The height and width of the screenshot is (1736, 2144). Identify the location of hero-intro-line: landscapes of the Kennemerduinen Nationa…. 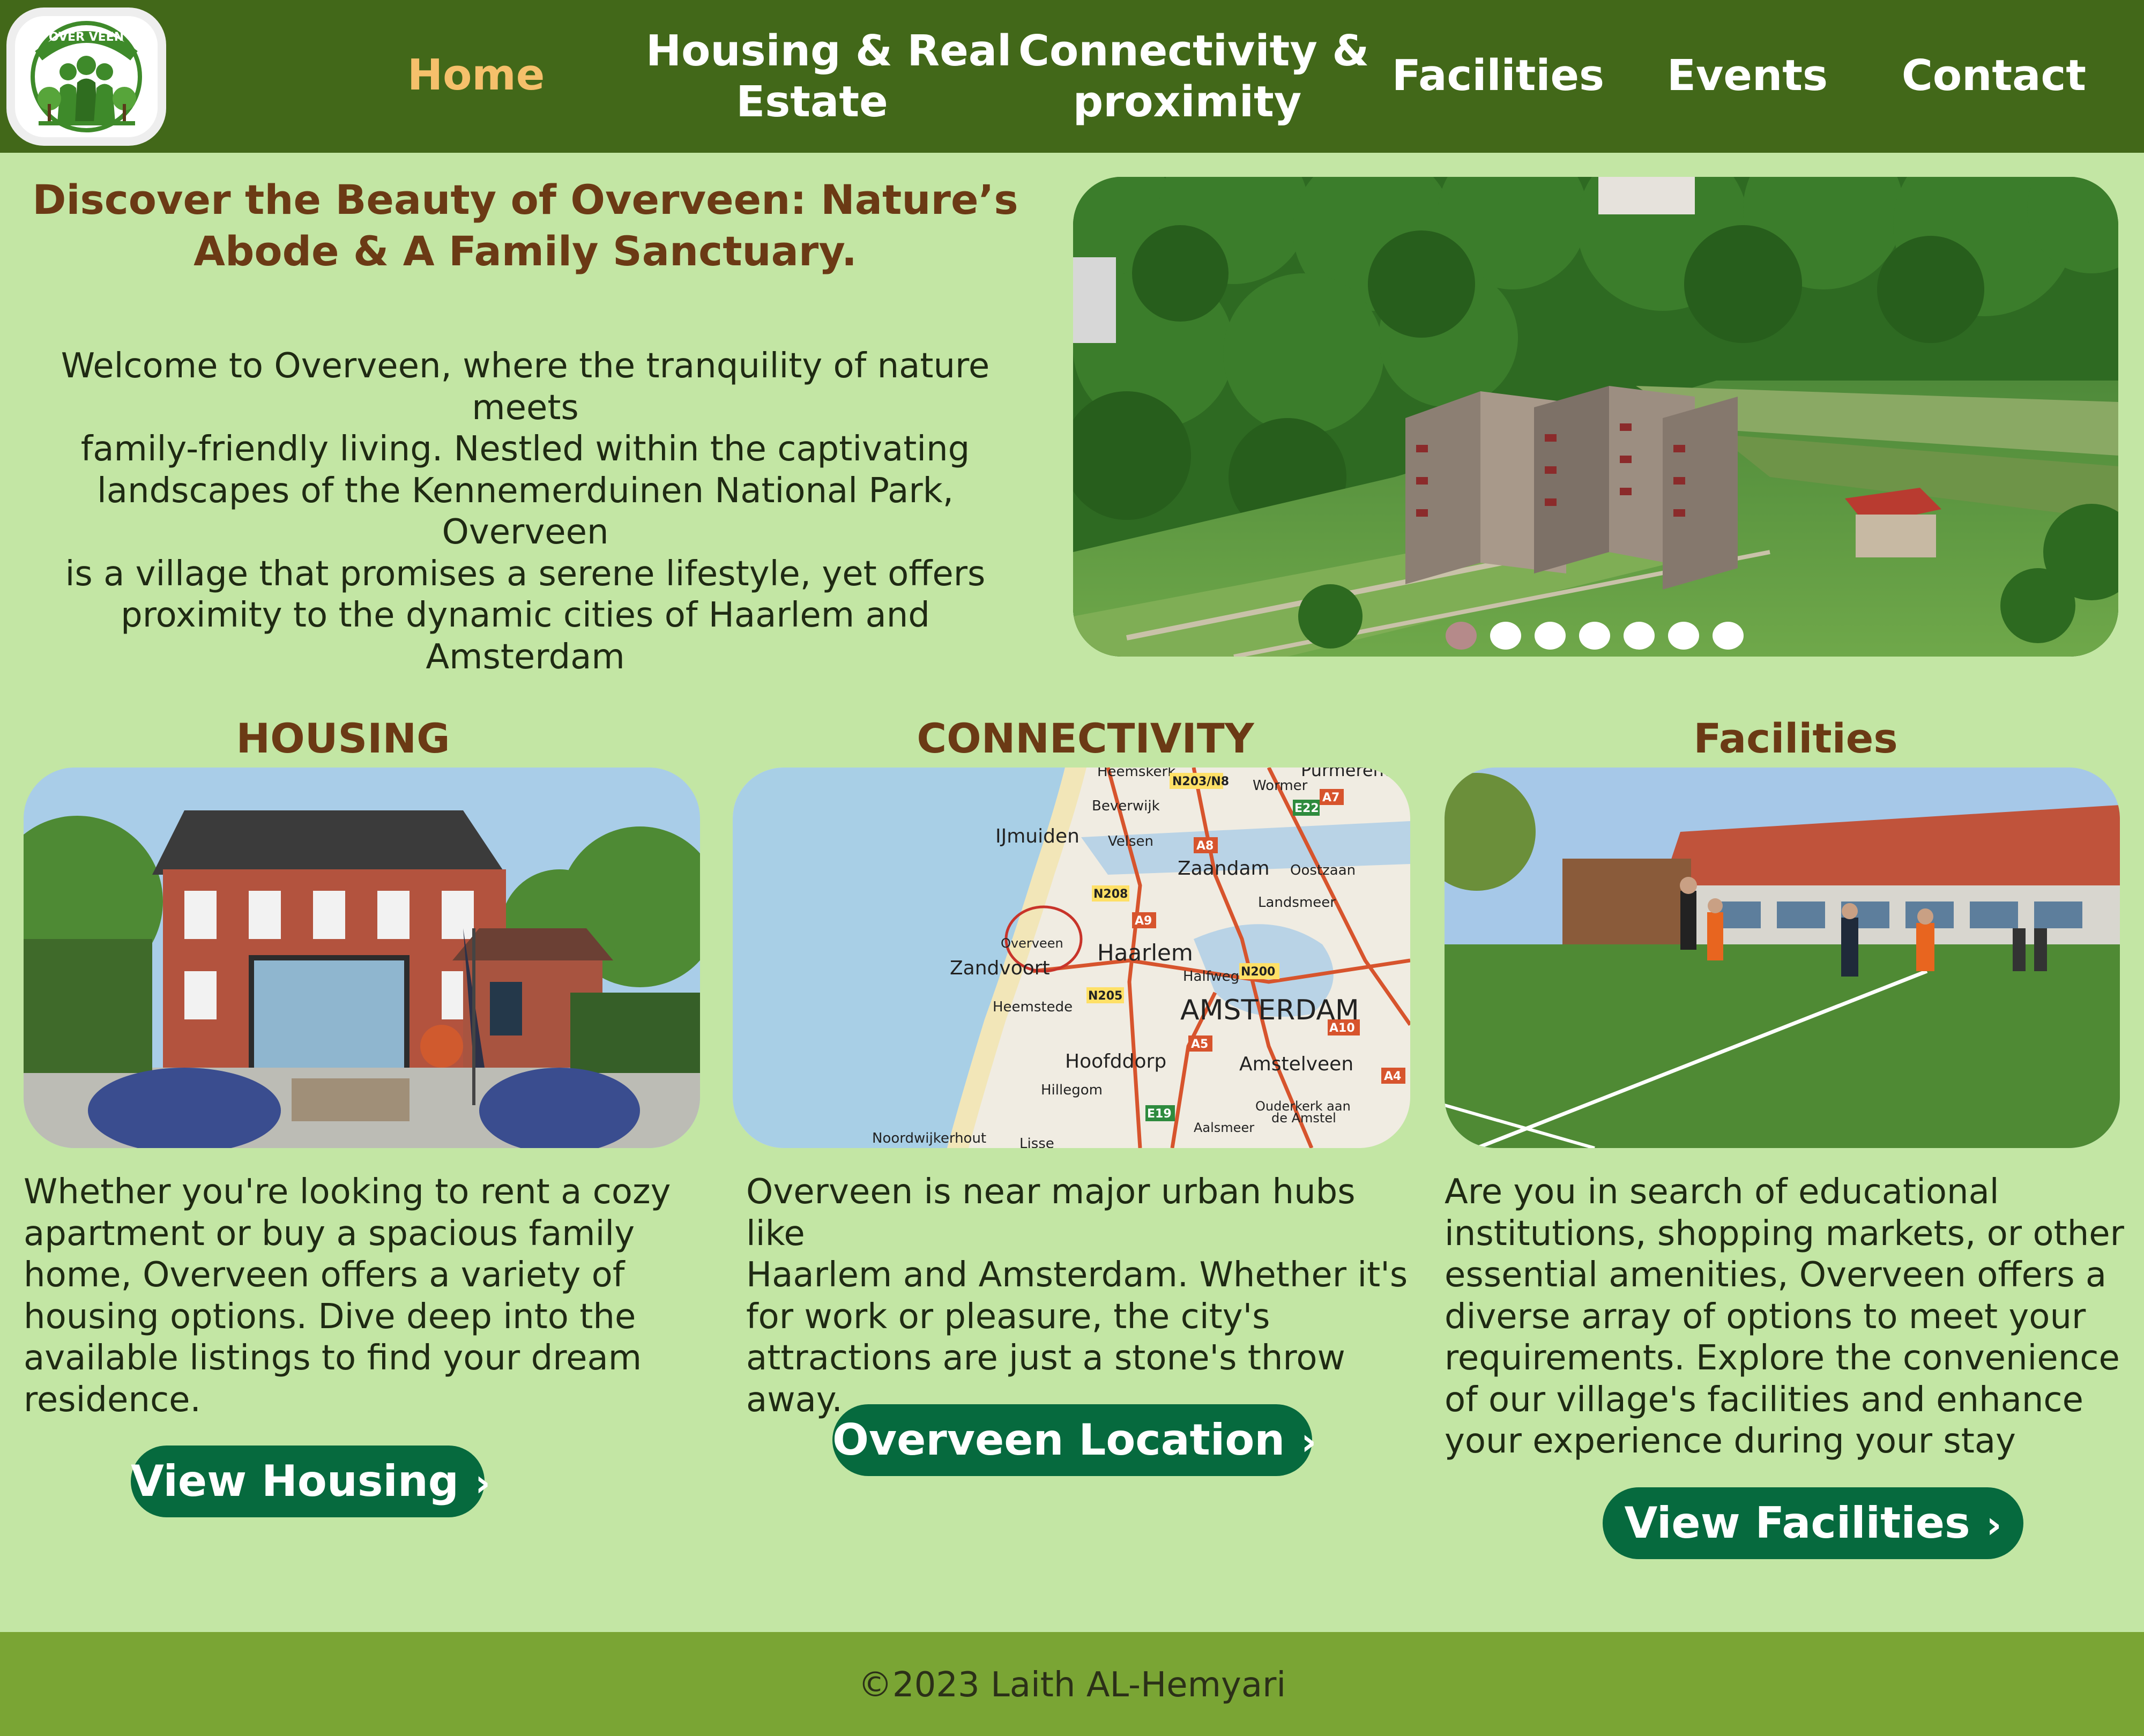
(525, 512).